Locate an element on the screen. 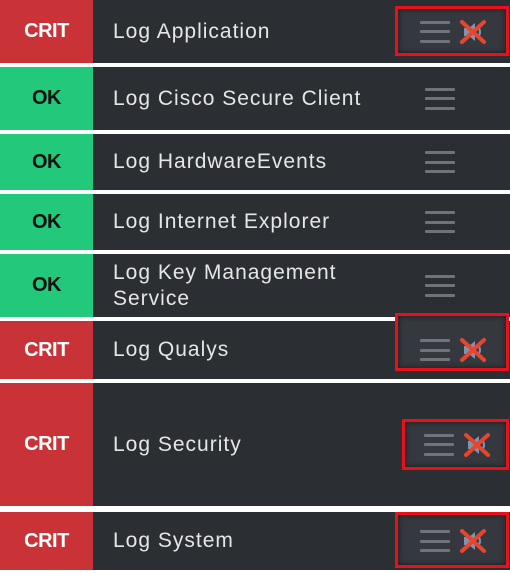  service-row: CRIT Log Application is located at coordinates (255, 31).